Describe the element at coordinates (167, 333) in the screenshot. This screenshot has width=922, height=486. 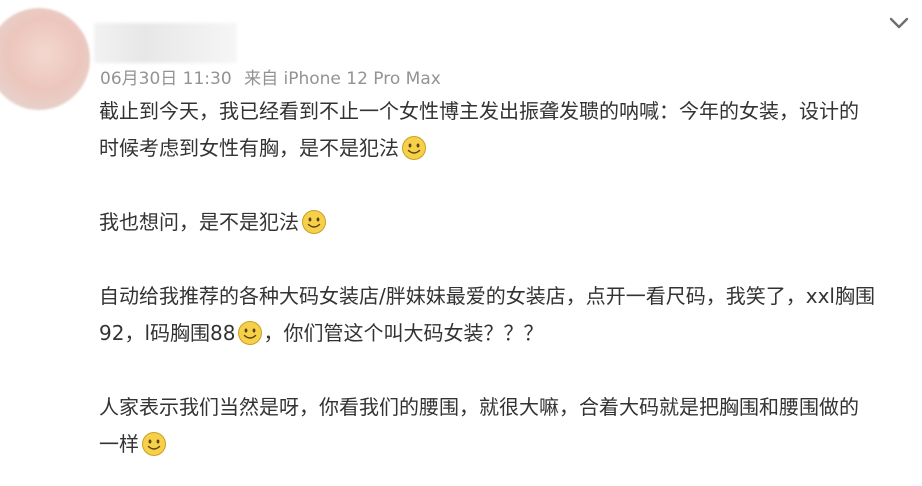
I see `text-line: 92，l码胸围88` at that location.